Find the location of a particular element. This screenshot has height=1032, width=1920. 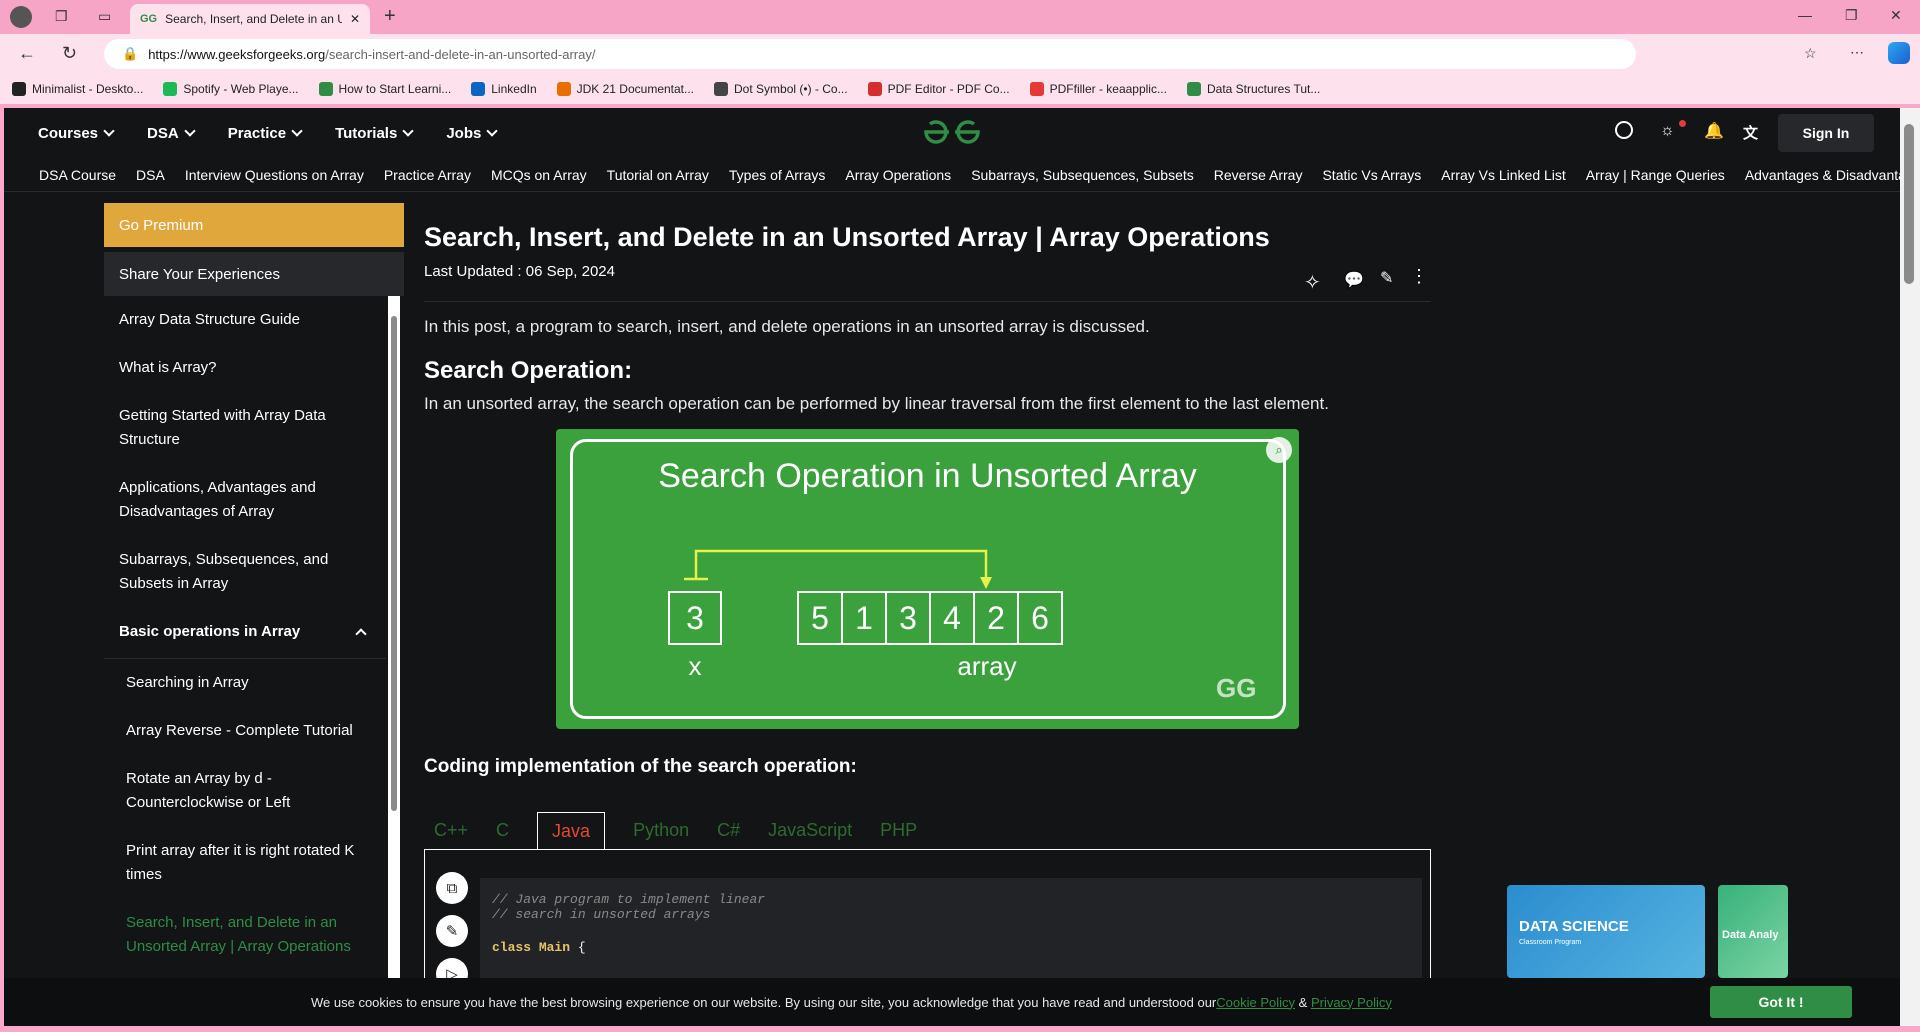

data-science-ad: DATA SCIENCE Classroom Program is located at coordinates (1606, 931).